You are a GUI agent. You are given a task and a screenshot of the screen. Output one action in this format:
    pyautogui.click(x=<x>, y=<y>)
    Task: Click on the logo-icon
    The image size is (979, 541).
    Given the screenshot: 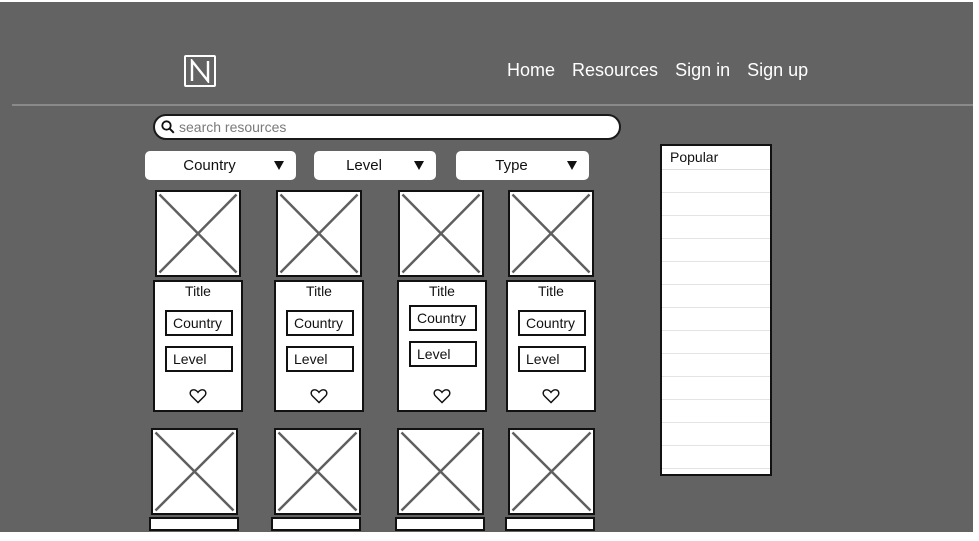 What is the action you would take?
    pyautogui.click(x=200, y=71)
    